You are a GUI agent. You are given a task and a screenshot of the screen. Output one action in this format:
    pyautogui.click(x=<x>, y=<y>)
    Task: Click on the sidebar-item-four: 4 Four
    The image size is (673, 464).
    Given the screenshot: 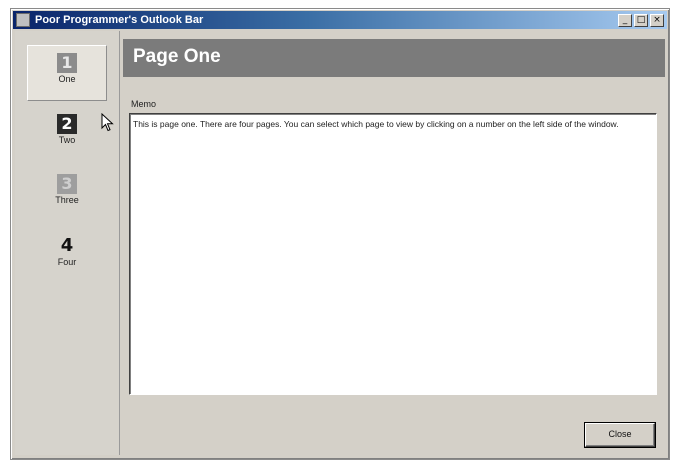 What is the action you would take?
    pyautogui.click(x=67, y=257)
    